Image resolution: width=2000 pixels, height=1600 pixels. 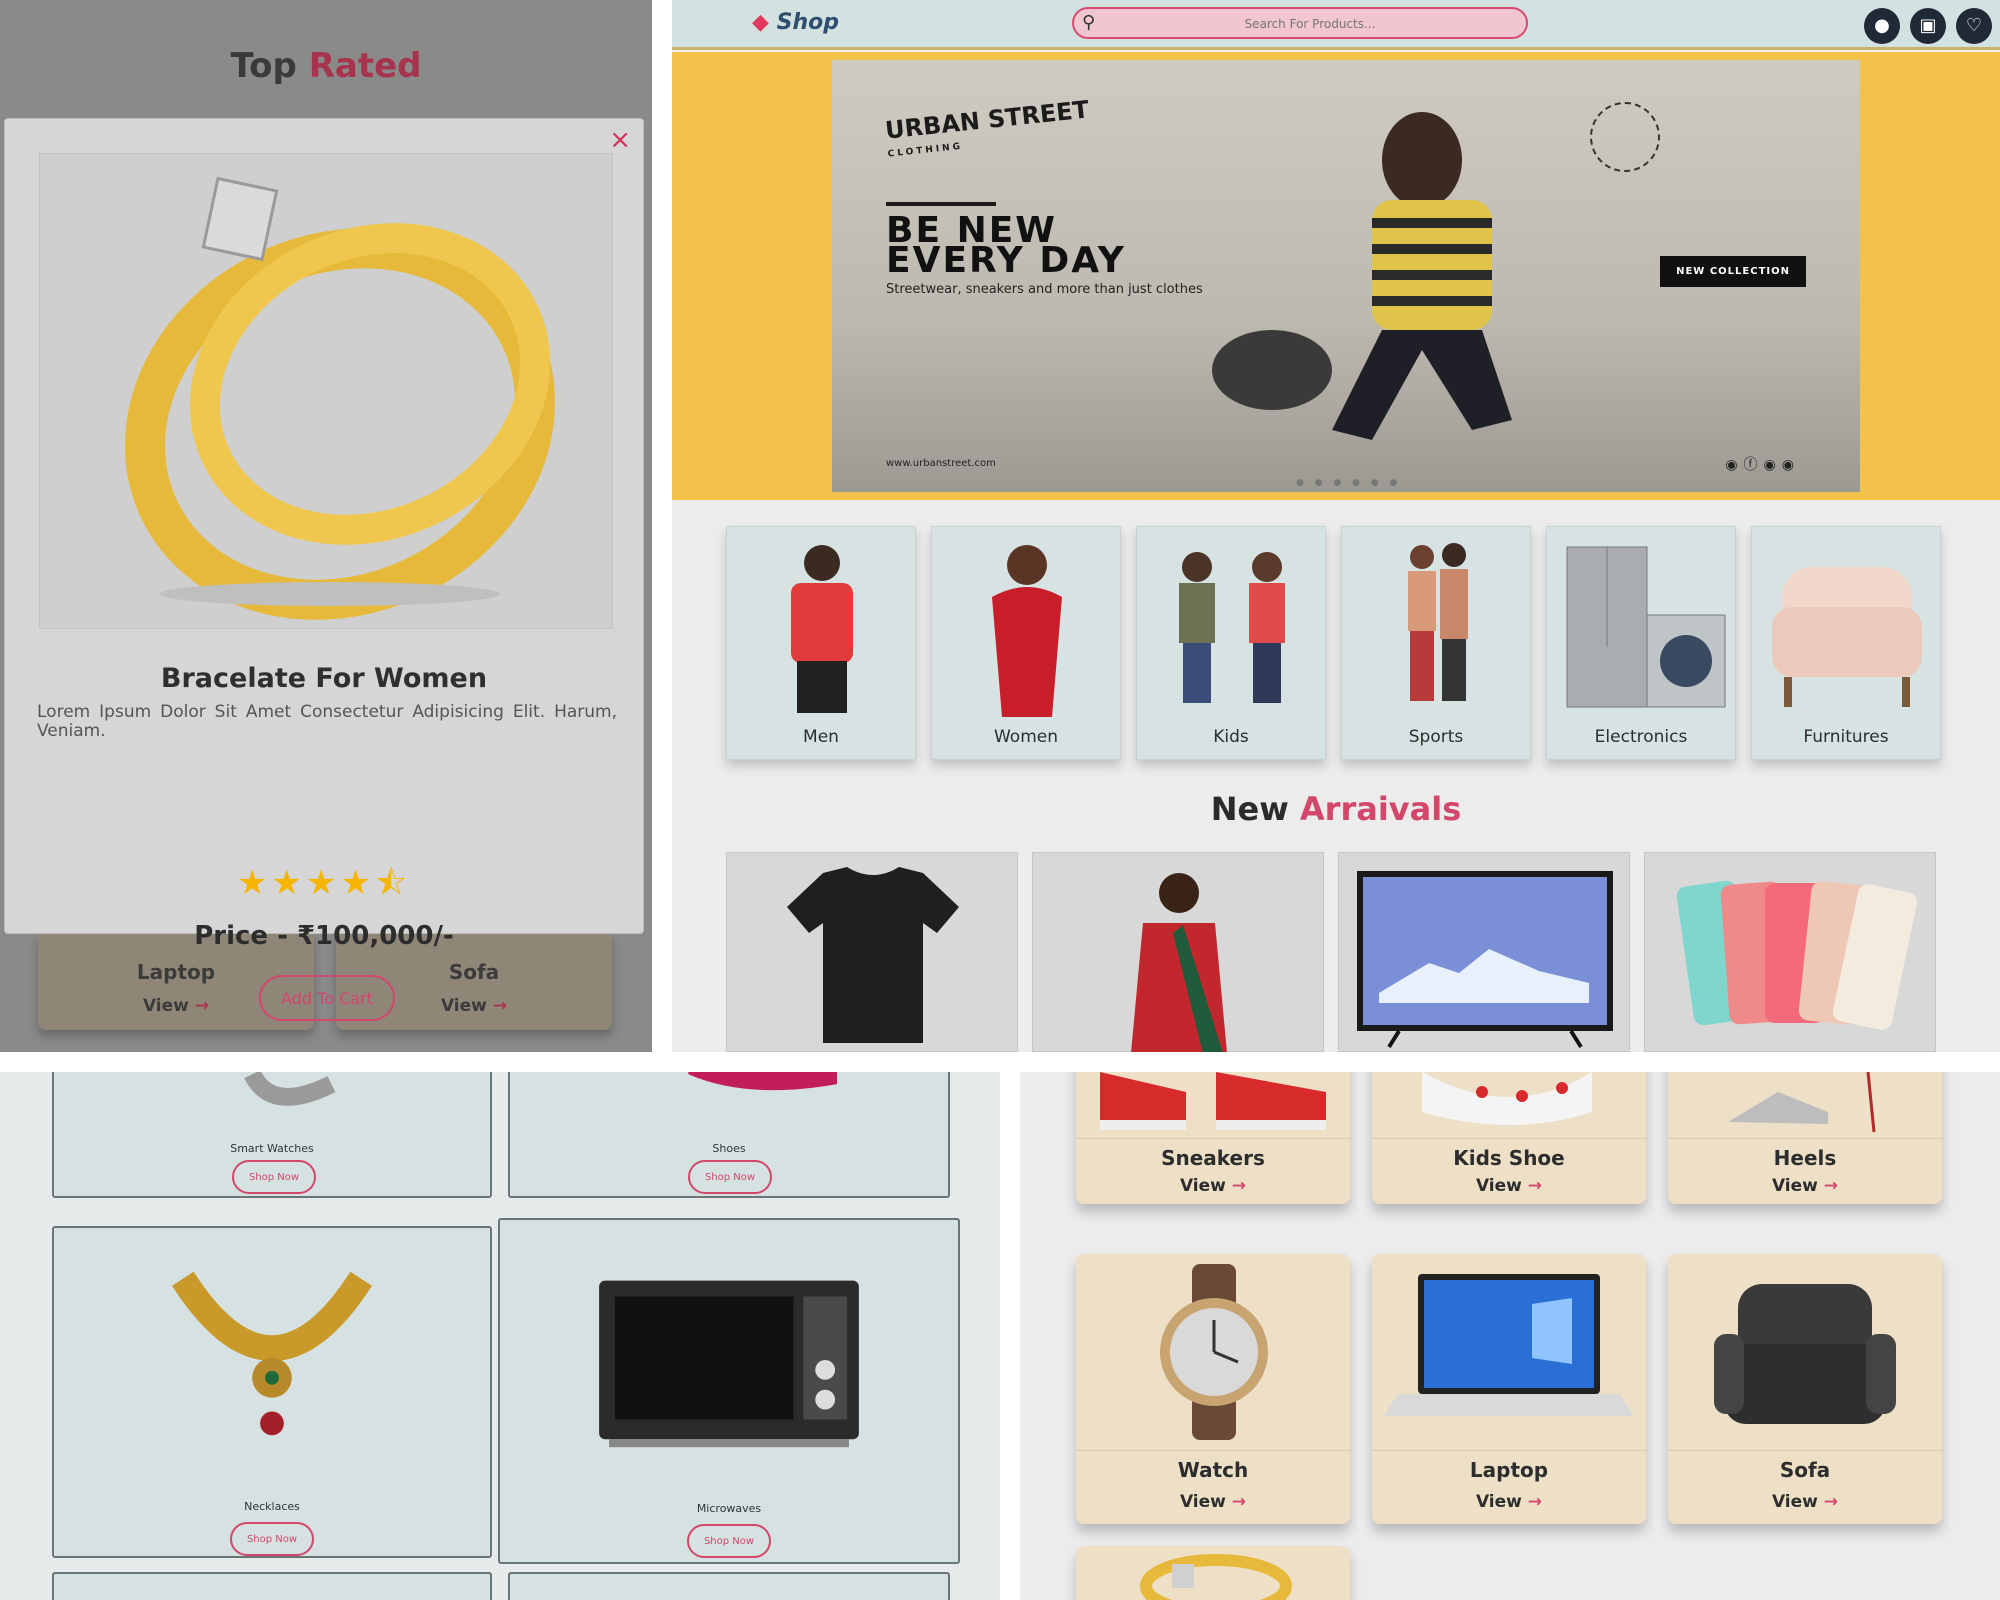 I want to click on search-icon: ⚲, so click(x=1088, y=22).